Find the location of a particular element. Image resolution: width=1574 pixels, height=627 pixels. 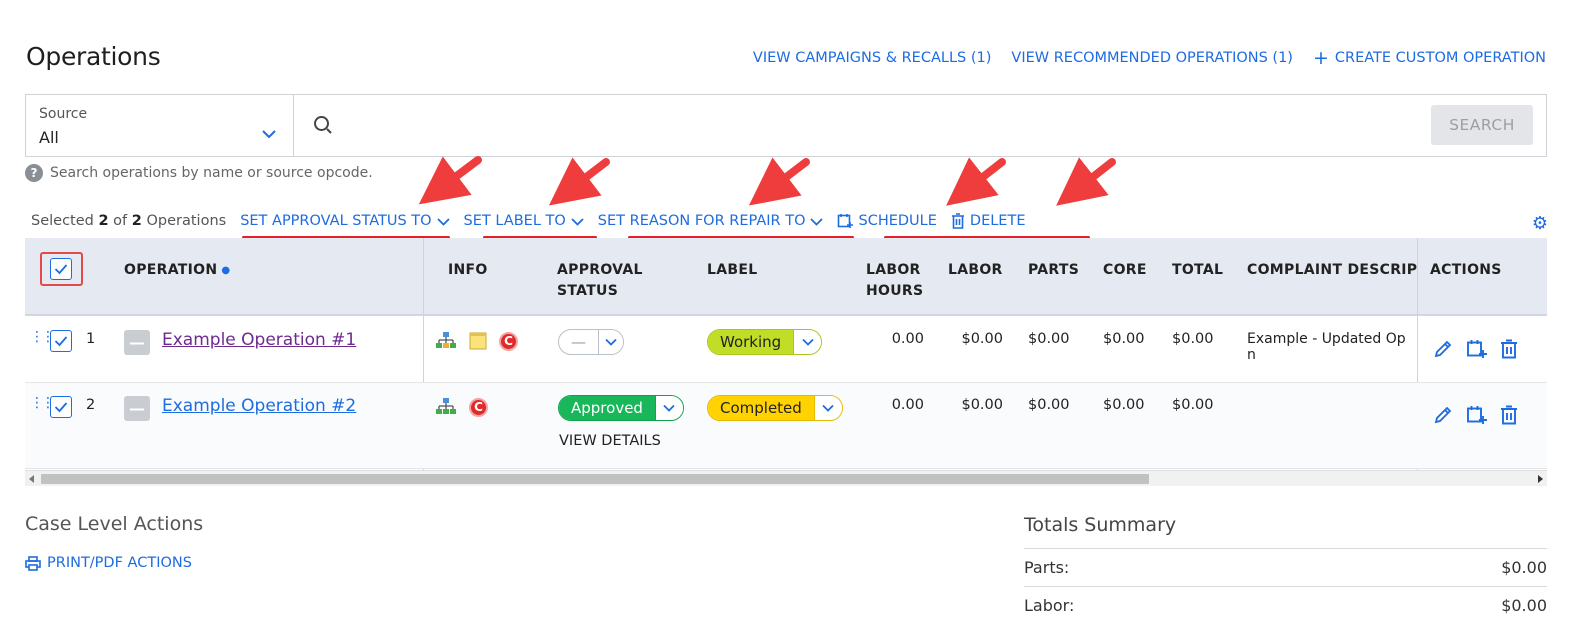

approval-status-select: Approved is located at coordinates (621, 408).